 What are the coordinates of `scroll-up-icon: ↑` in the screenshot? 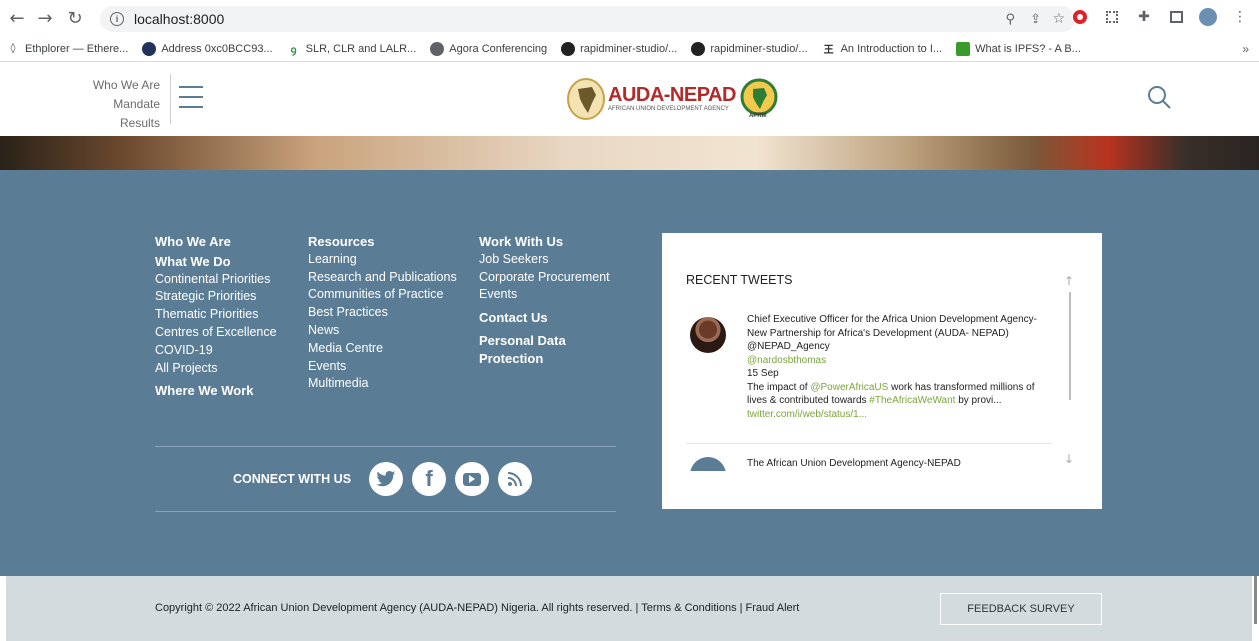 It's located at (1069, 281).